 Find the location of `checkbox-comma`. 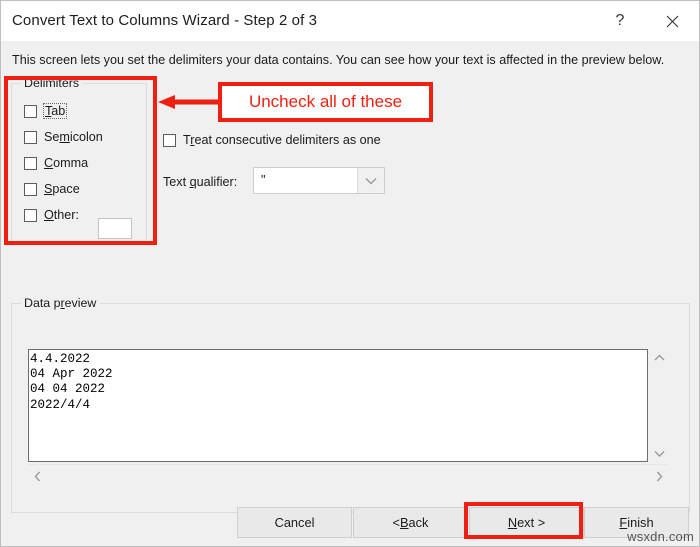

checkbox-comma is located at coordinates (30, 163).